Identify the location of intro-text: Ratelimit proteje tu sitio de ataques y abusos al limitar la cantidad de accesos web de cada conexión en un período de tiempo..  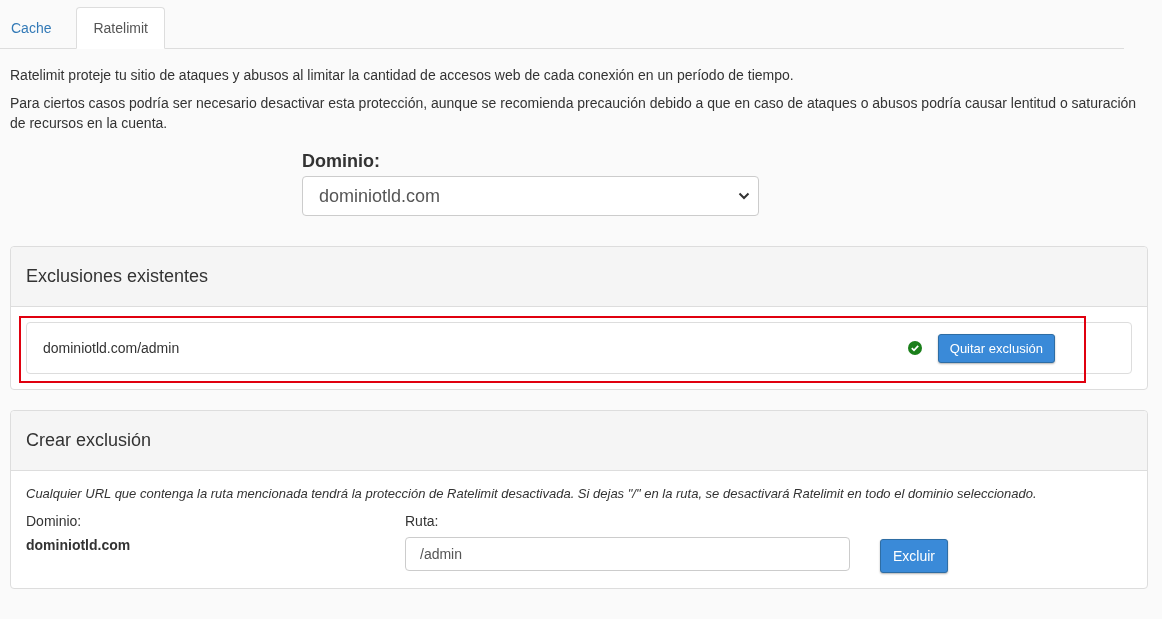
(402, 75).